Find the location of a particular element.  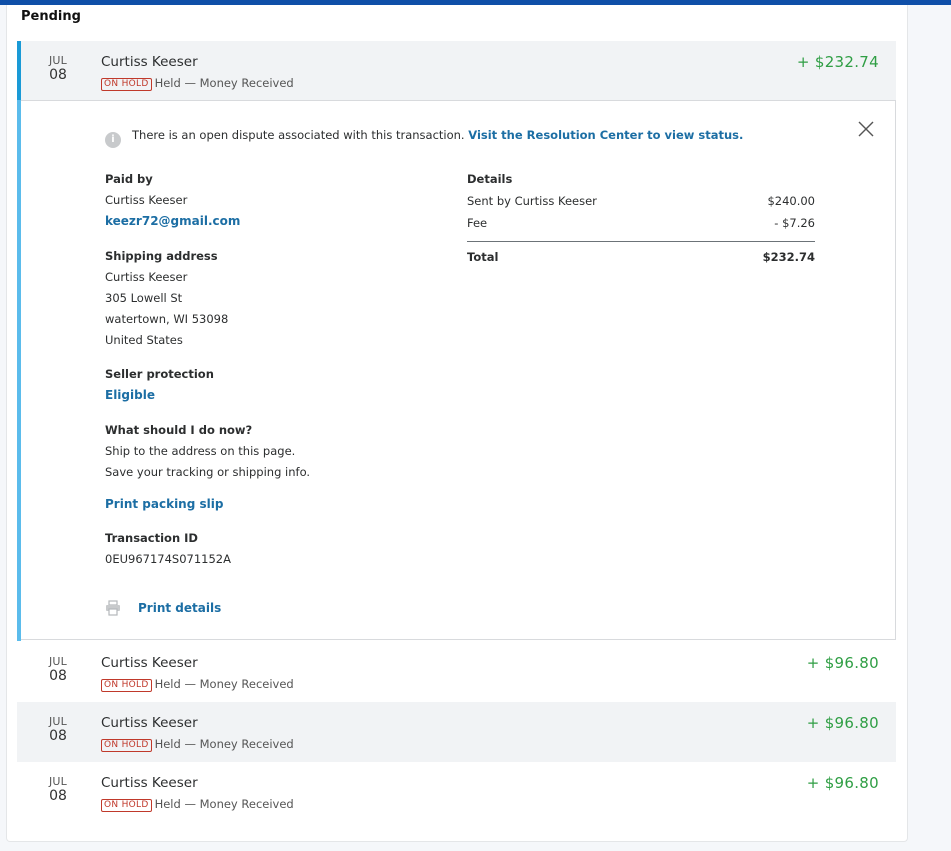

what-to-do-label: What should I do now? is located at coordinates (179, 430).